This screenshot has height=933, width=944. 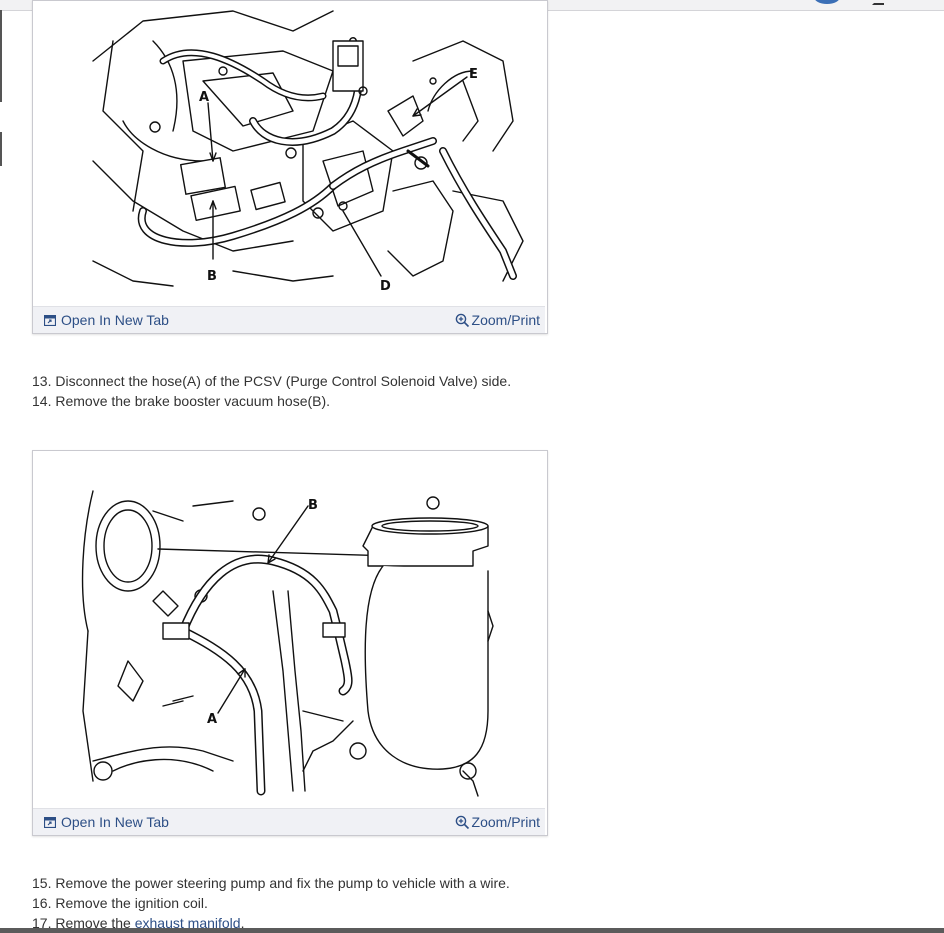 What do you see at coordinates (120, 903) in the screenshot?
I see `step-16: 16. Remove the ignition coil.` at bounding box center [120, 903].